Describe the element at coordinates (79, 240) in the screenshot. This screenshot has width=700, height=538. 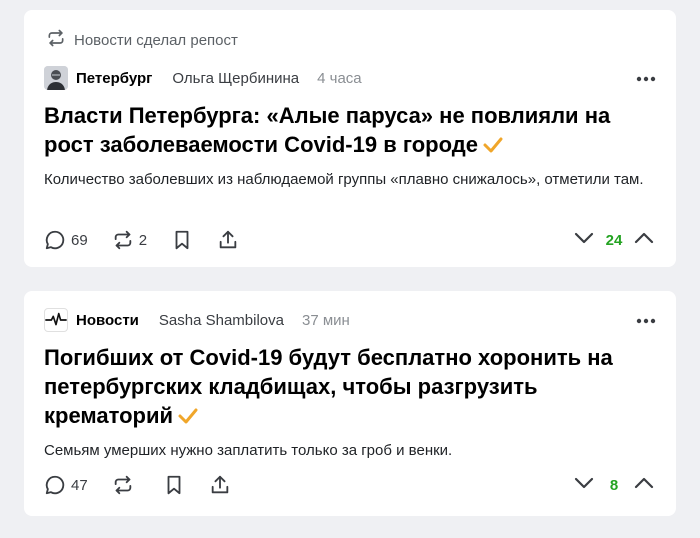
I see `comments-count: 69` at that location.